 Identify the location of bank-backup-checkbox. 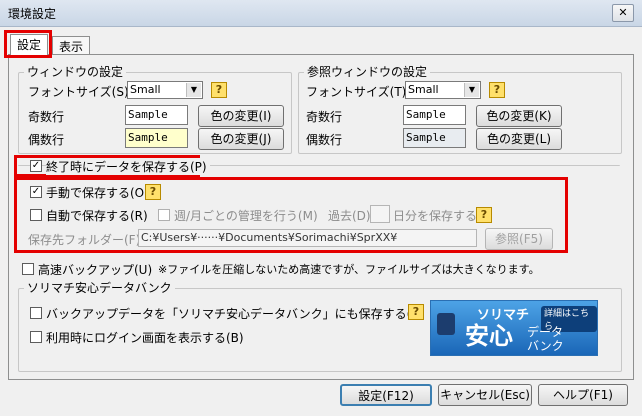
(36, 313).